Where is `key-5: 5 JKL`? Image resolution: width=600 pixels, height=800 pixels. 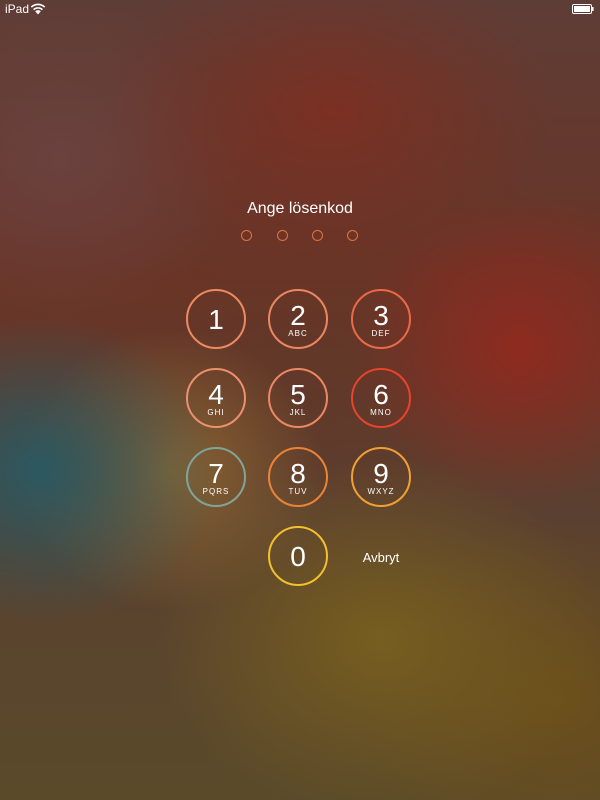 key-5: 5 JKL is located at coordinates (298, 398).